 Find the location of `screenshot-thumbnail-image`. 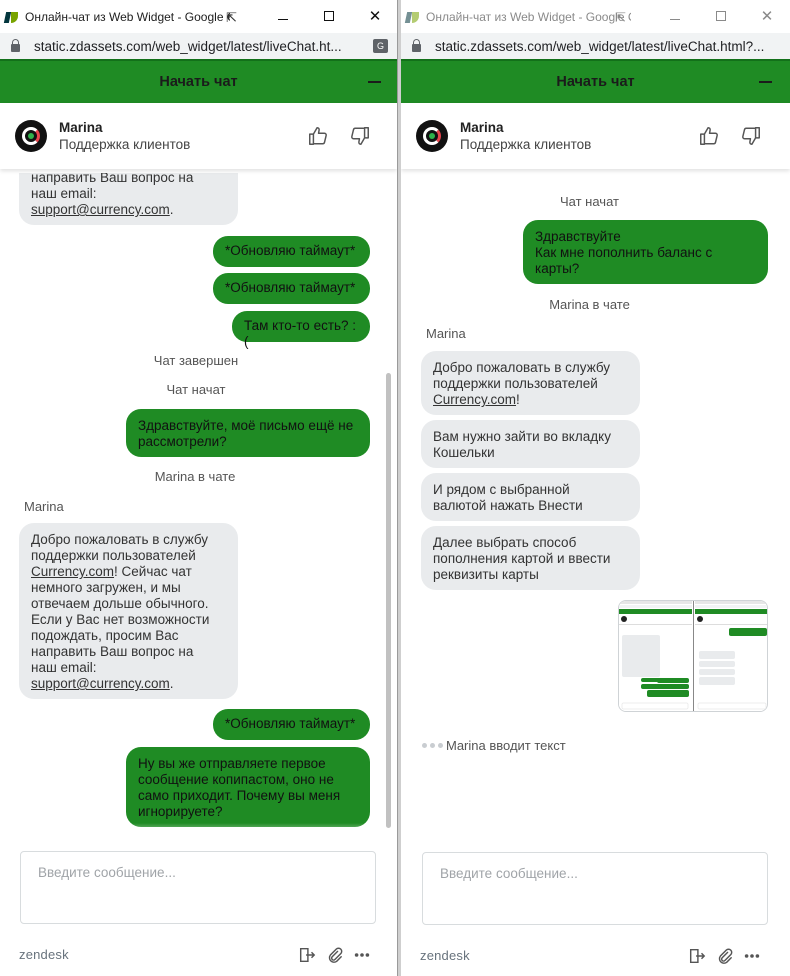

screenshot-thumbnail-image is located at coordinates (693, 656).